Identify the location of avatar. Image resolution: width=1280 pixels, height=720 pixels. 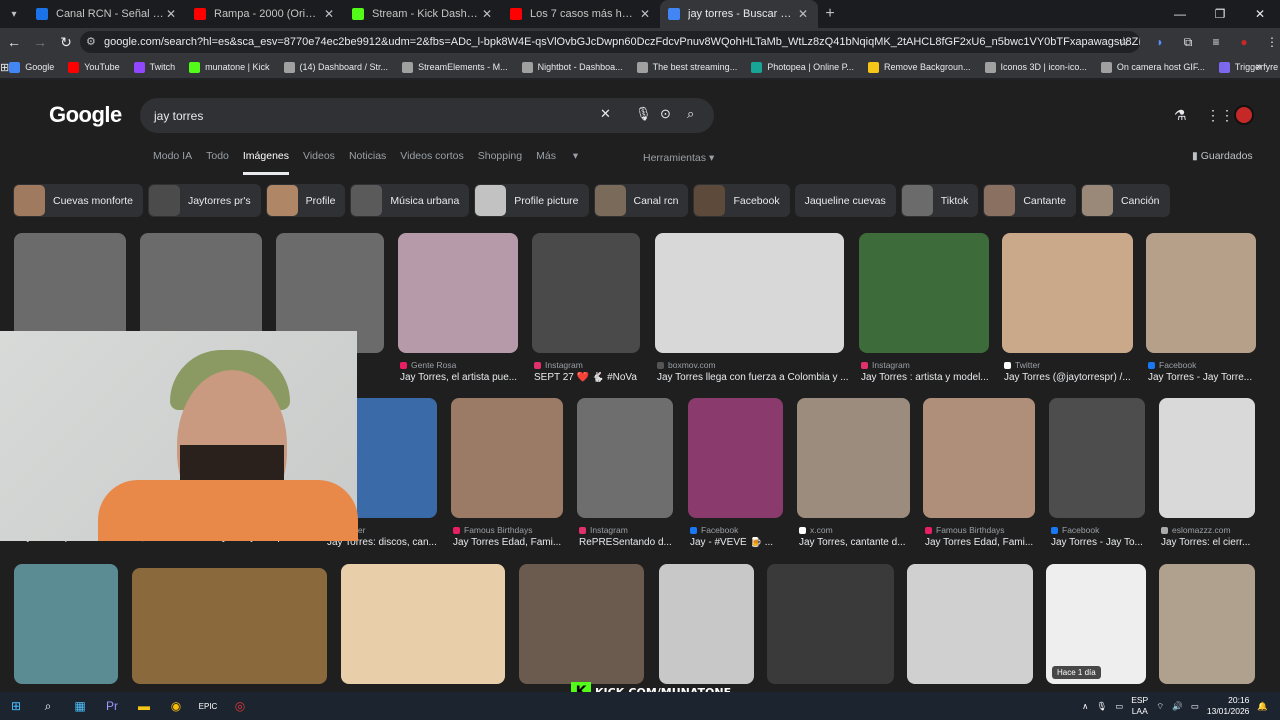
(1244, 115).